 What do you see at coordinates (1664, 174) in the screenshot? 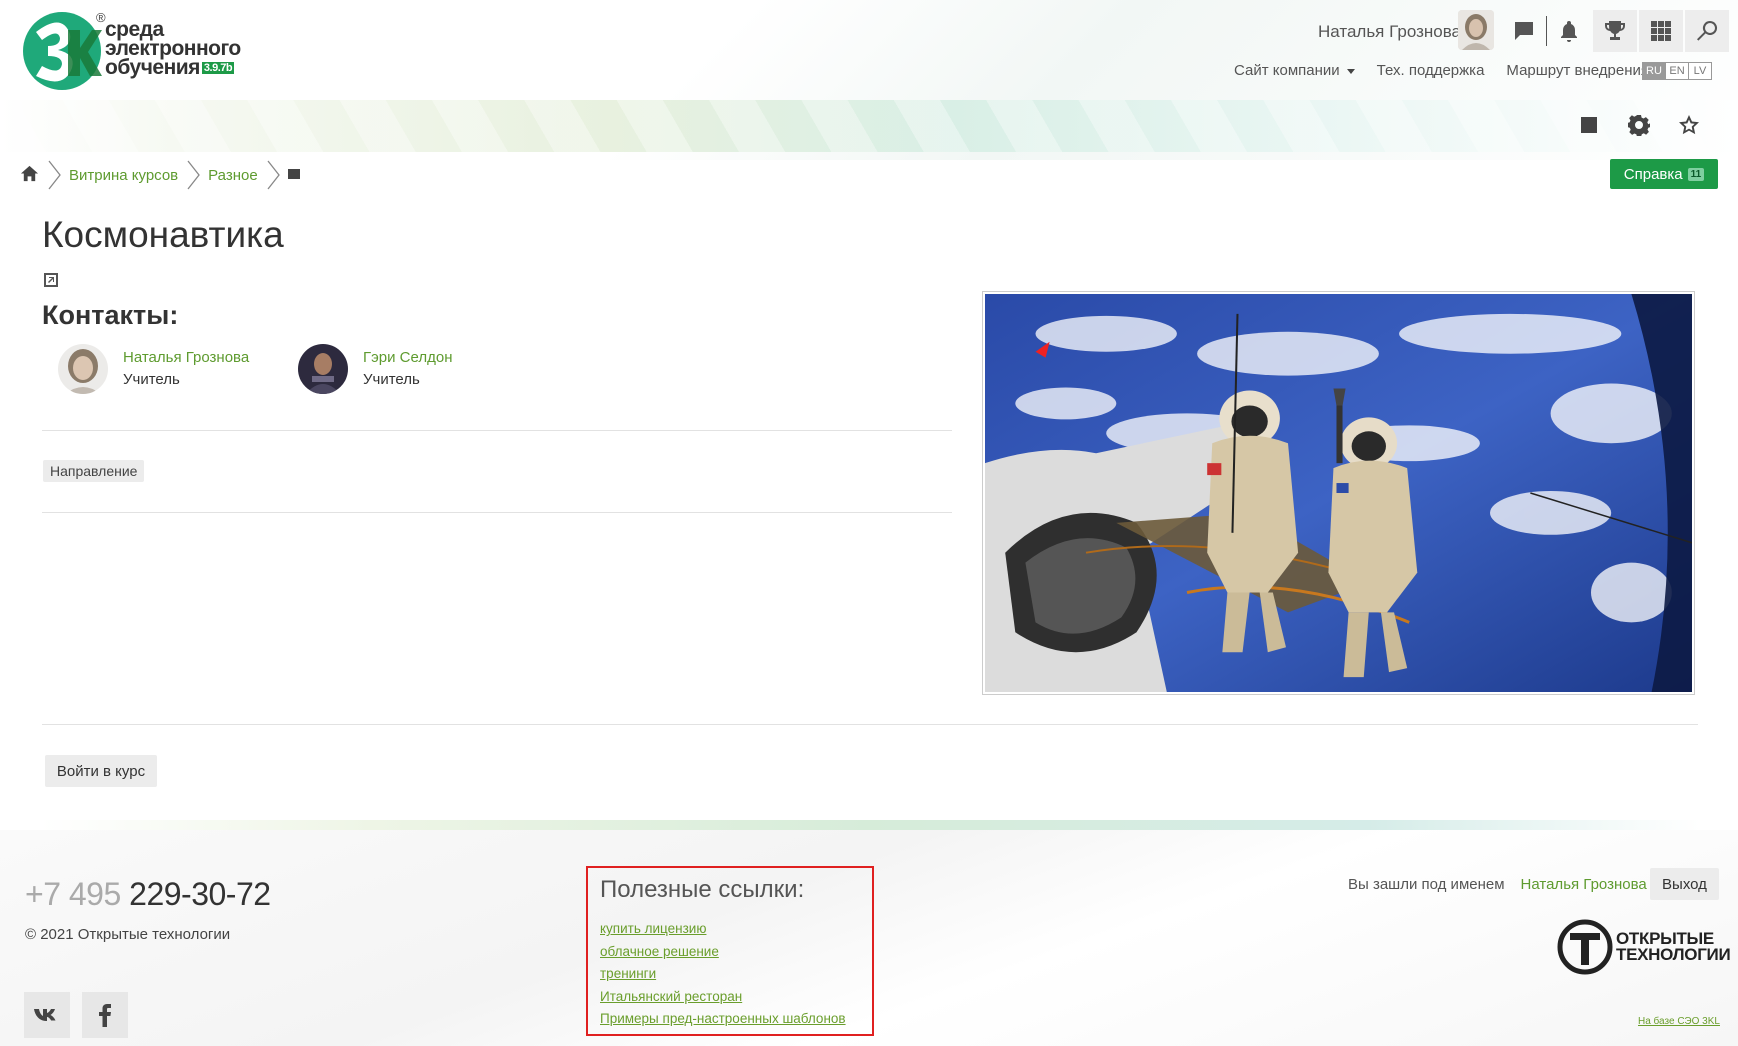
I see `help-button: Справка 11` at bounding box center [1664, 174].